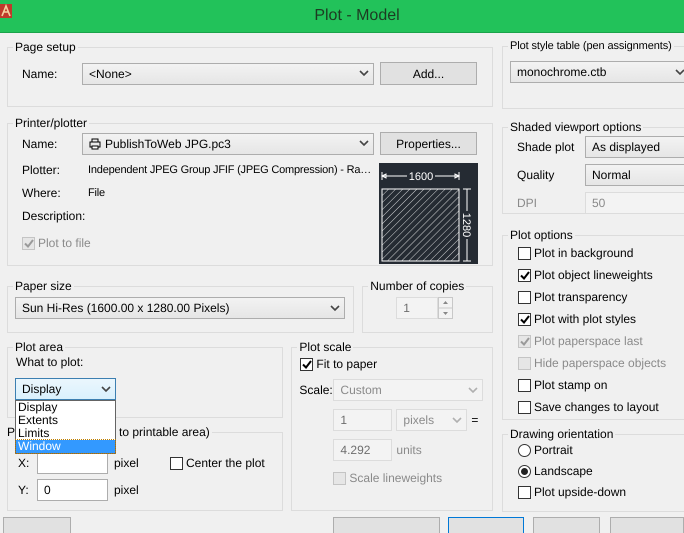 Image resolution: width=684 pixels, height=533 pixels. Describe the element at coordinates (23, 490) in the screenshot. I see `field-label: Y:` at that location.